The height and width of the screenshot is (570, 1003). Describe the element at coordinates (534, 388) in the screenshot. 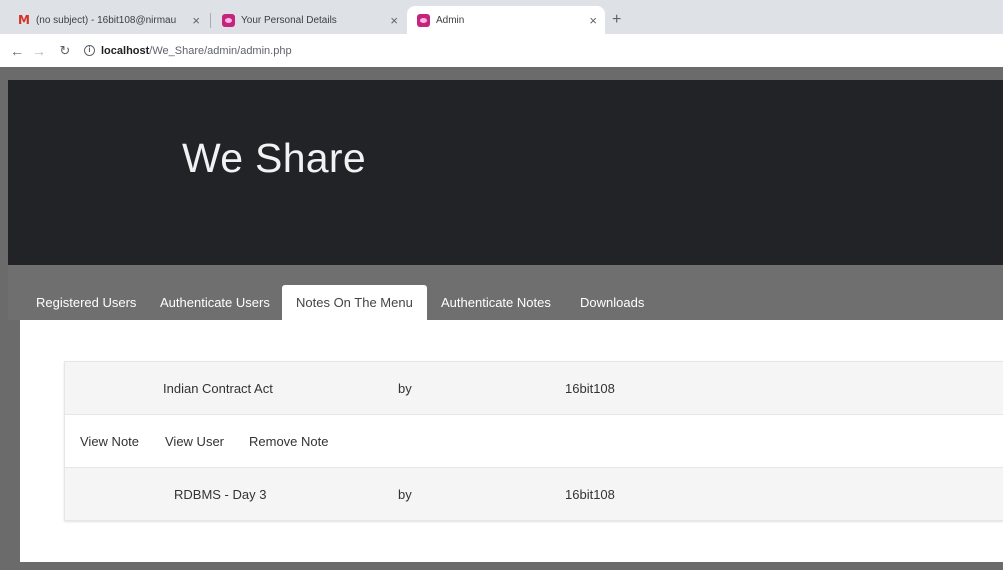

I see `table-row: Indian Contract Act by 16bit108` at that location.